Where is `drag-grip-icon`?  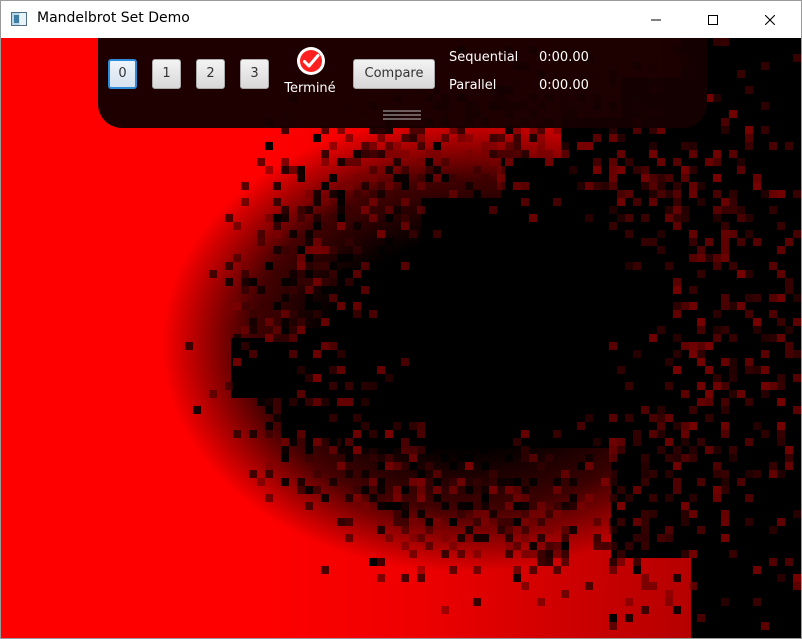
drag-grip-icon is located at coordinates (402, 116).